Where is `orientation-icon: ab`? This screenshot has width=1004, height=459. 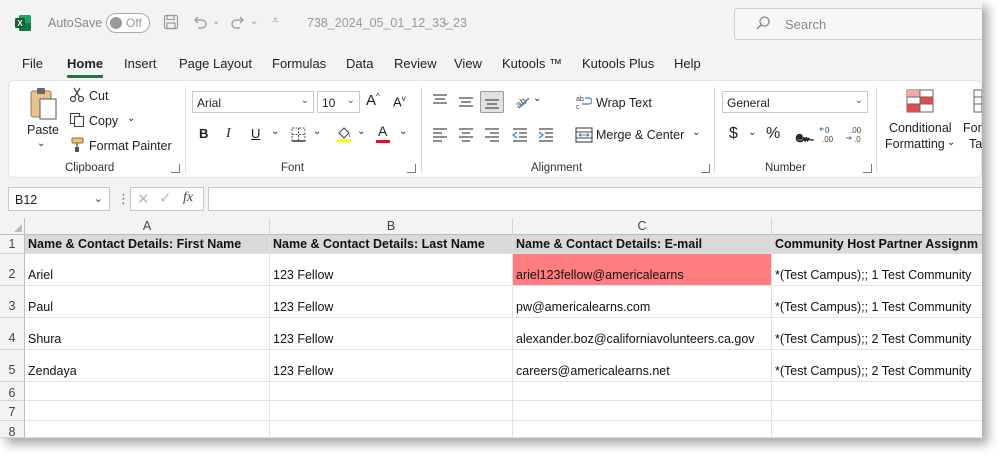
orientation-icon: ab is located at coordinates (522, 101).